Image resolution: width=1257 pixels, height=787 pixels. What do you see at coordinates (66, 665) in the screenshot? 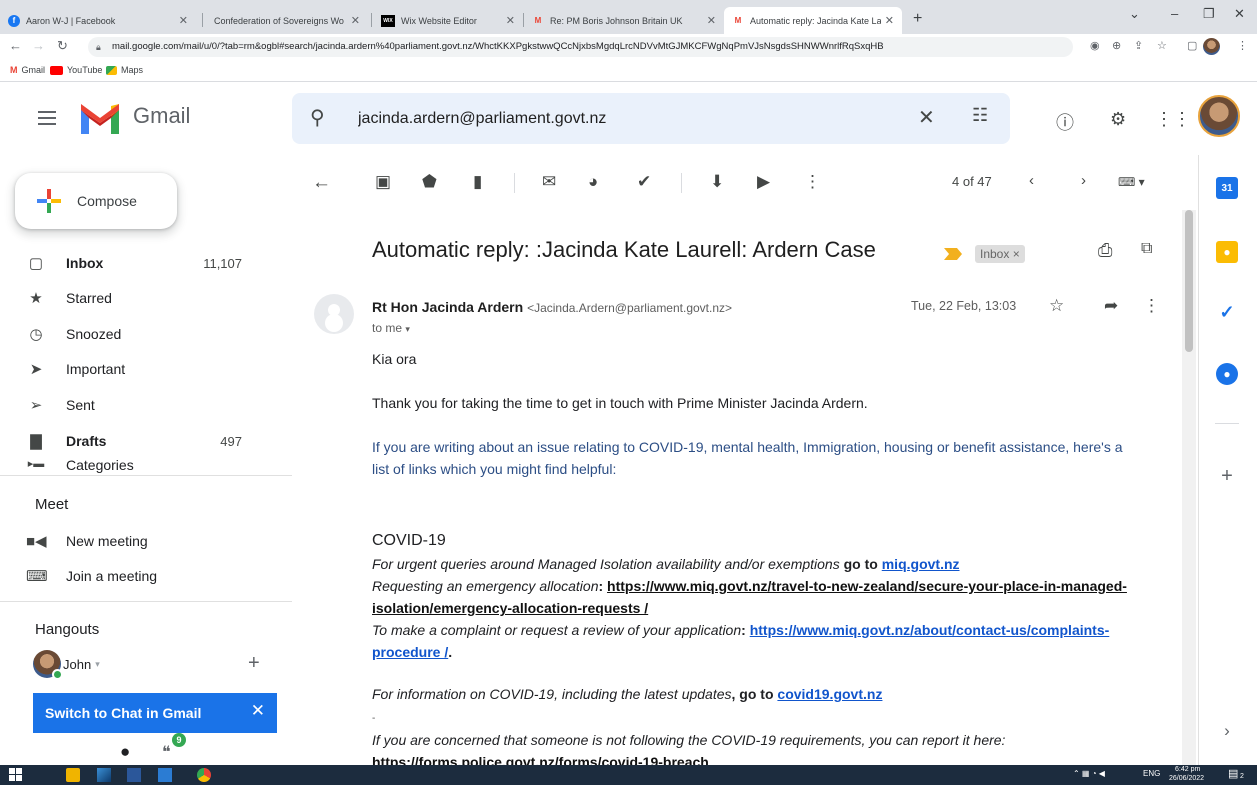
I see `hangouts-user: John ▾` at bounding box center [66, 665].